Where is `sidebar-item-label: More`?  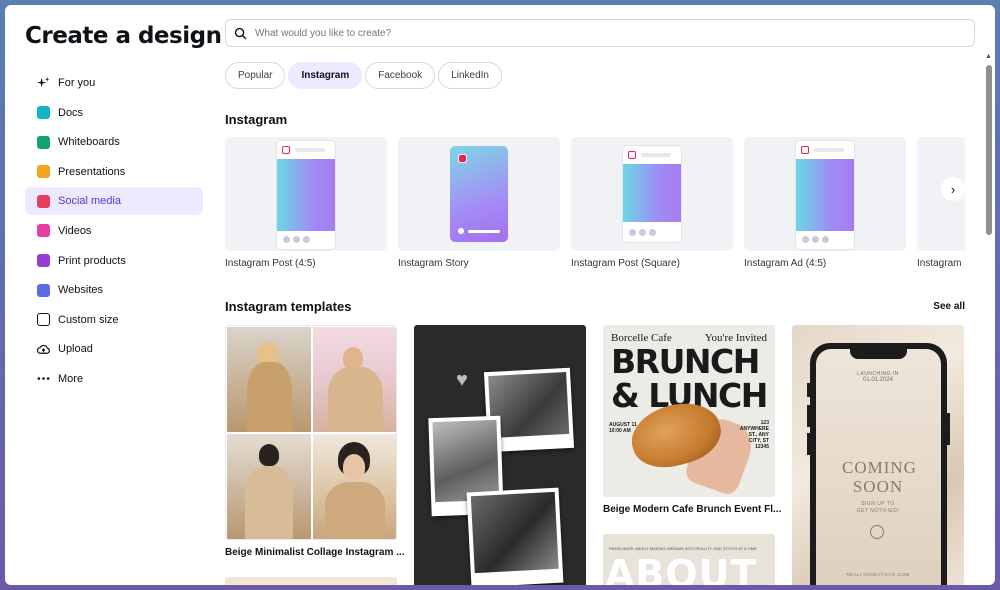
sidebar-item-label: More is located at coordinates (71, 378).